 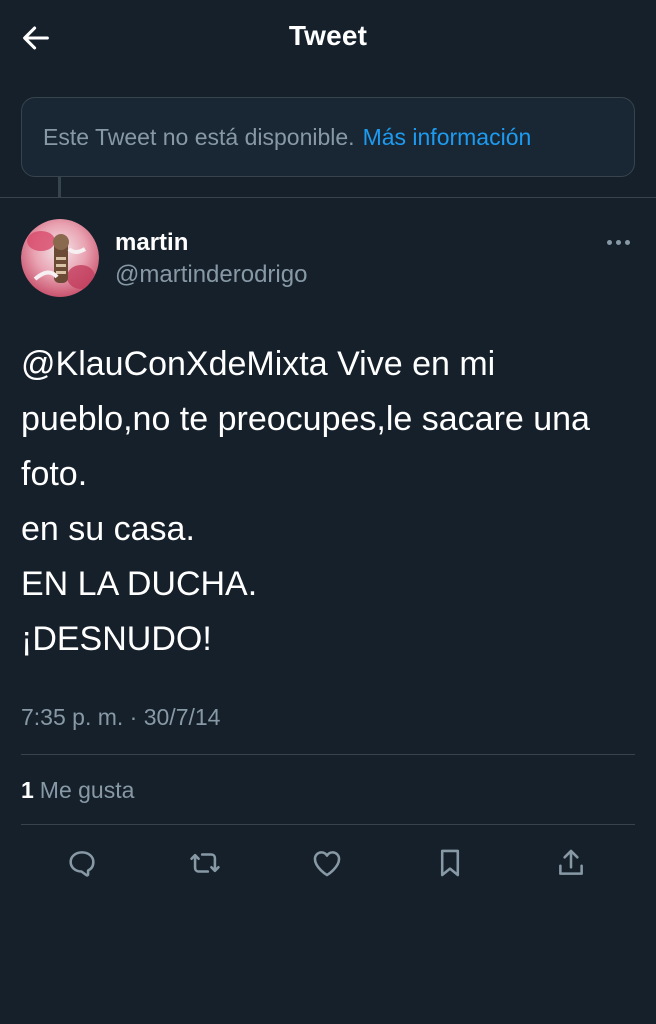 I want to click on more-options-button, so click(x=618, y=242).